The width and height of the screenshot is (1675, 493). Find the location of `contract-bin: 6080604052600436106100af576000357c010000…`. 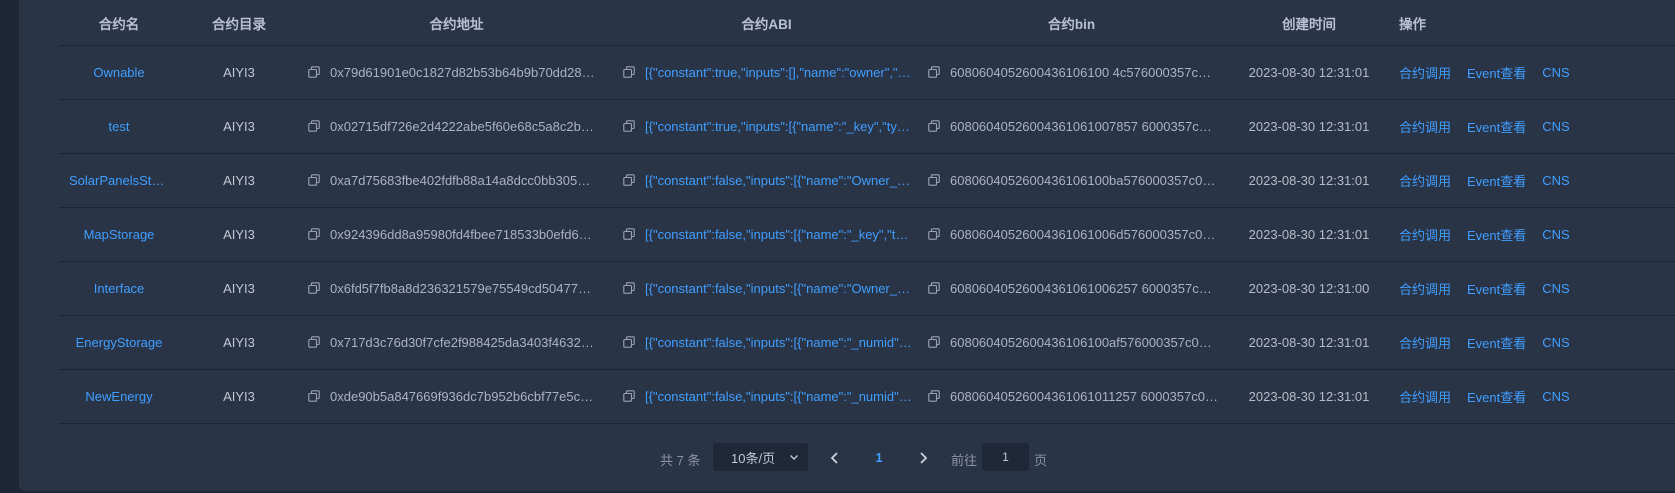

contract-bin: 6080604052600436106100af576000357c010000… is located at coordinates (1084, 342).